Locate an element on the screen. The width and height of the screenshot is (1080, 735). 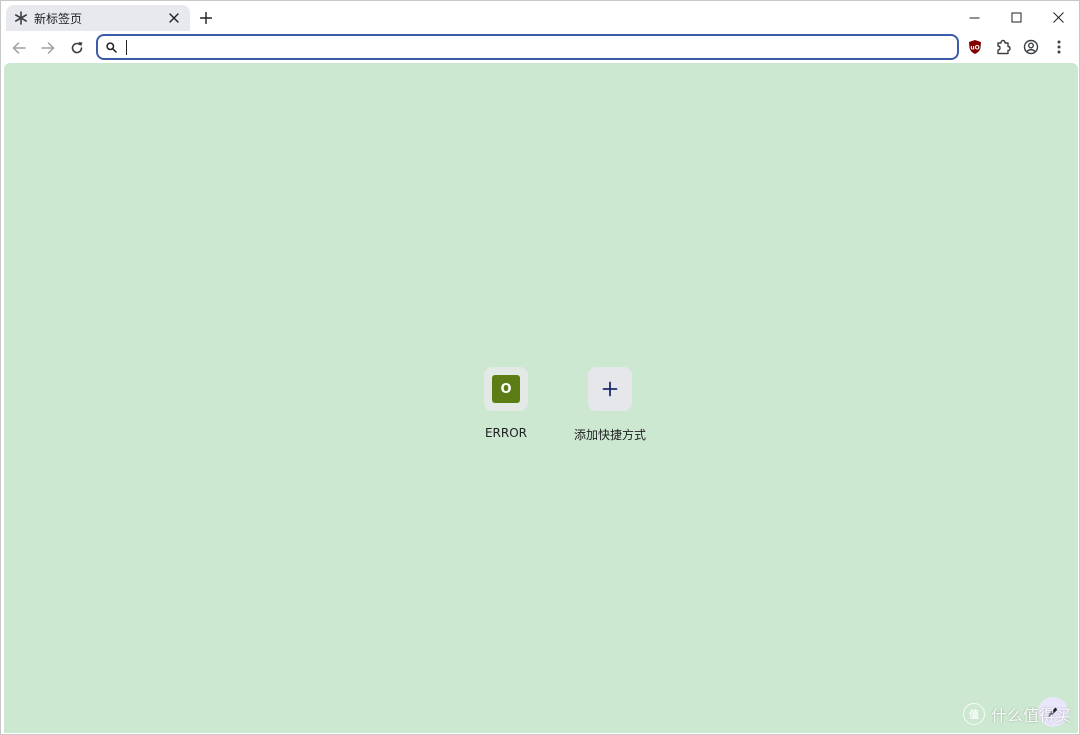
svg-text: uO is located at coordinates (974, 48).